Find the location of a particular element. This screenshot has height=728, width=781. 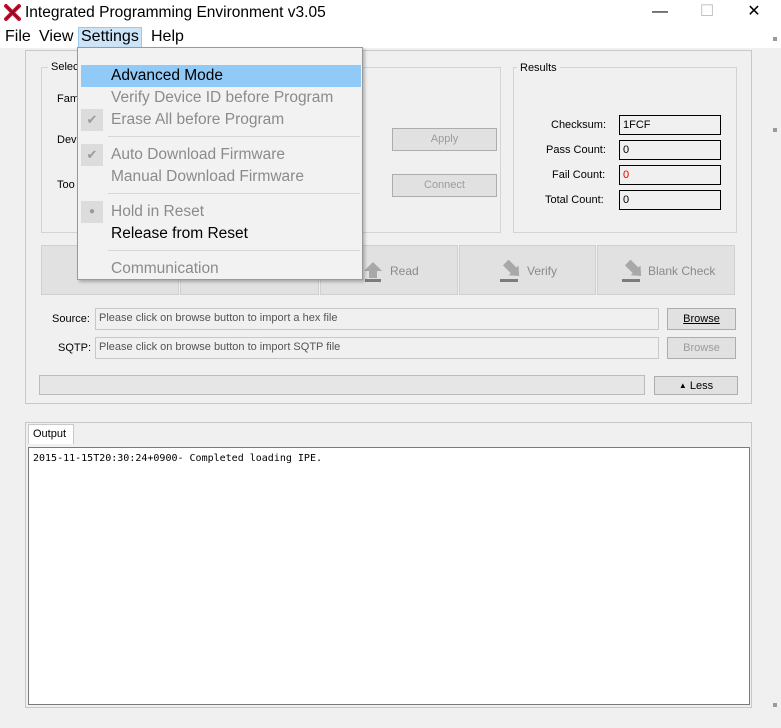

less-button: ▲ Less is located at coordinates (696, 385).